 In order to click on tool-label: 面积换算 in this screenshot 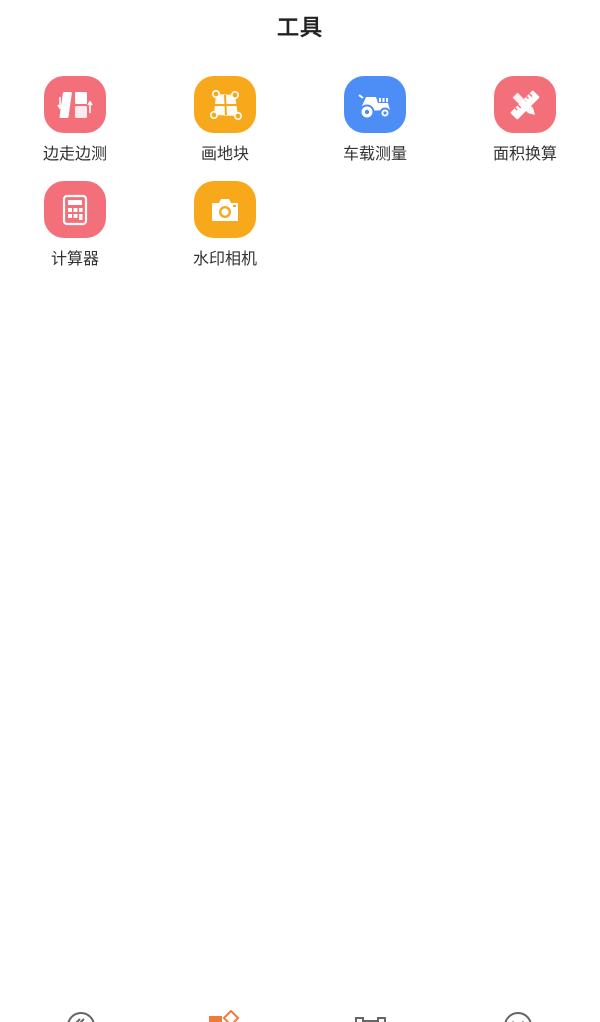, I will do `click(524, 153)`.